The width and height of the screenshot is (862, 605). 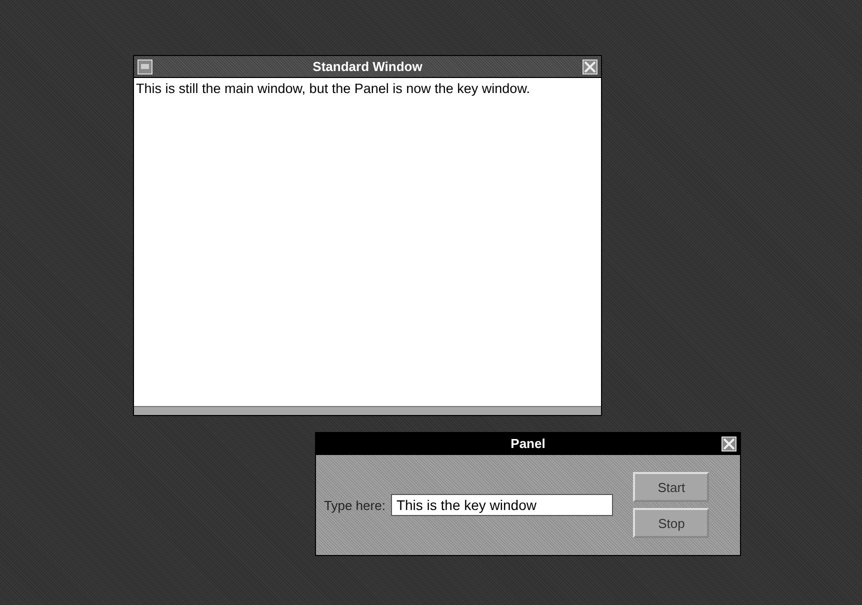 I want to click on panel-button: Start, so click(x=671, y=487).